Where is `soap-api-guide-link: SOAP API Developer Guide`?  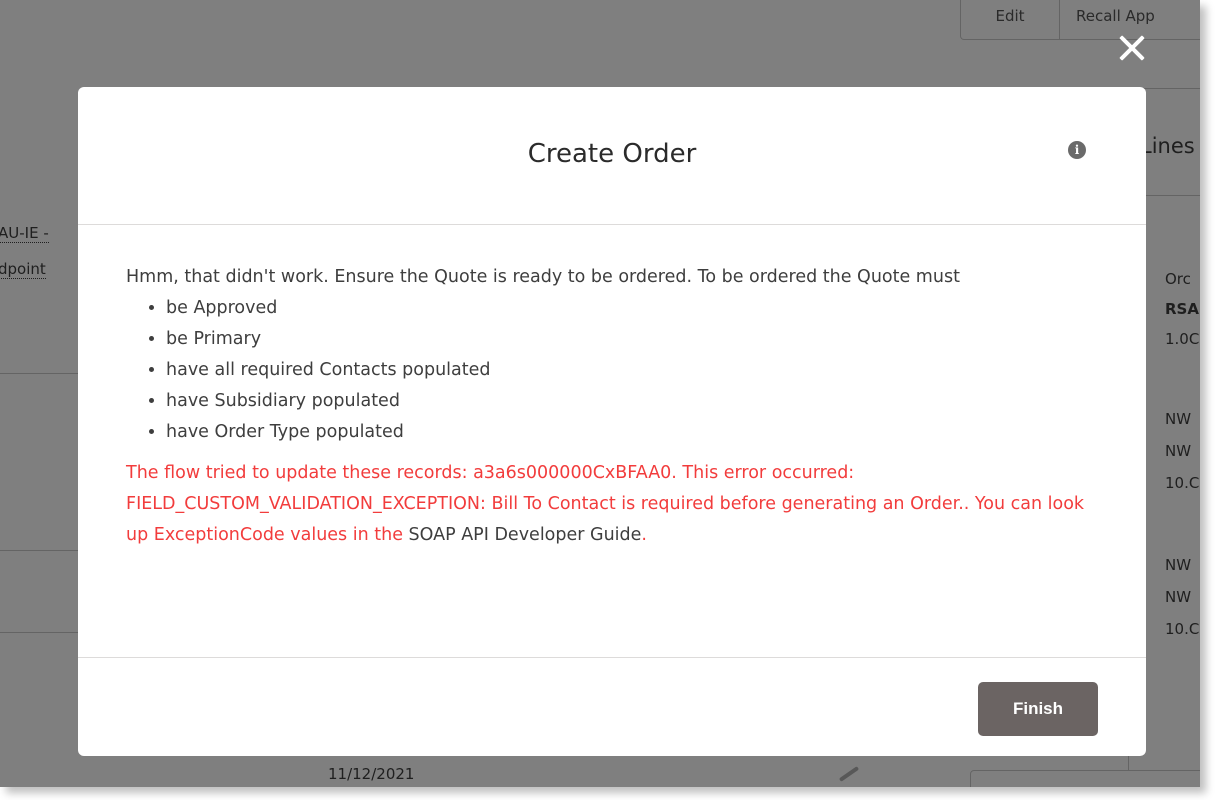 soap-api-guide-link: SOAP API Developer Guide is located at coordinates (525, 535).